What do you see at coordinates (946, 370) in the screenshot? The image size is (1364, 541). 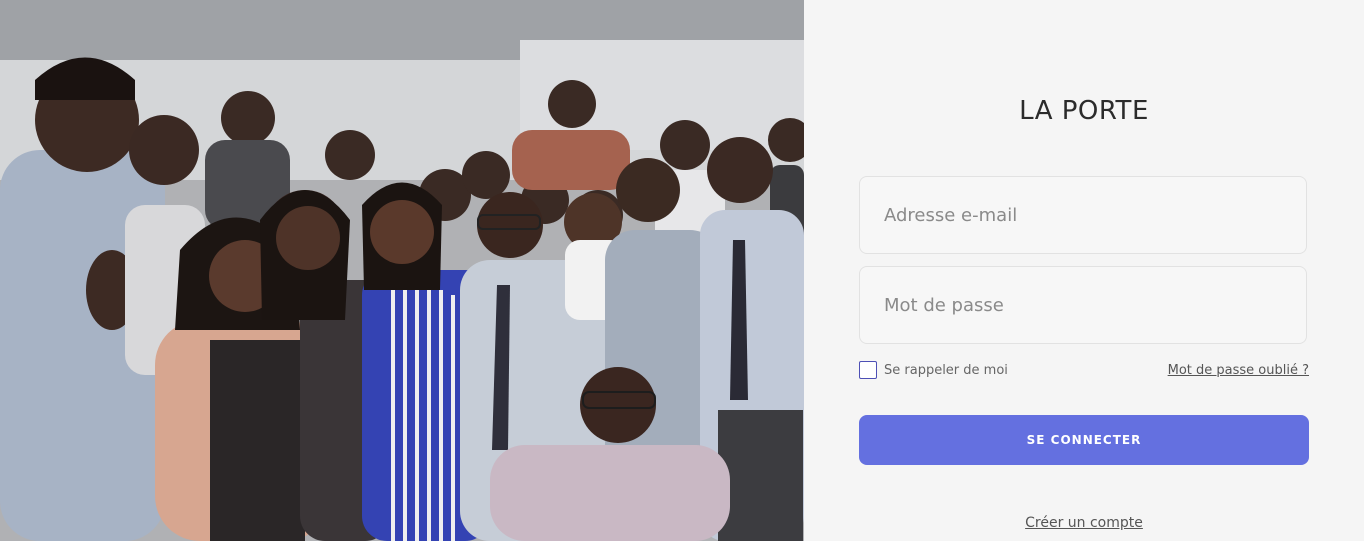 I see `remember-me-label: Se rappeler de moi` at bounding box center [946, 370].